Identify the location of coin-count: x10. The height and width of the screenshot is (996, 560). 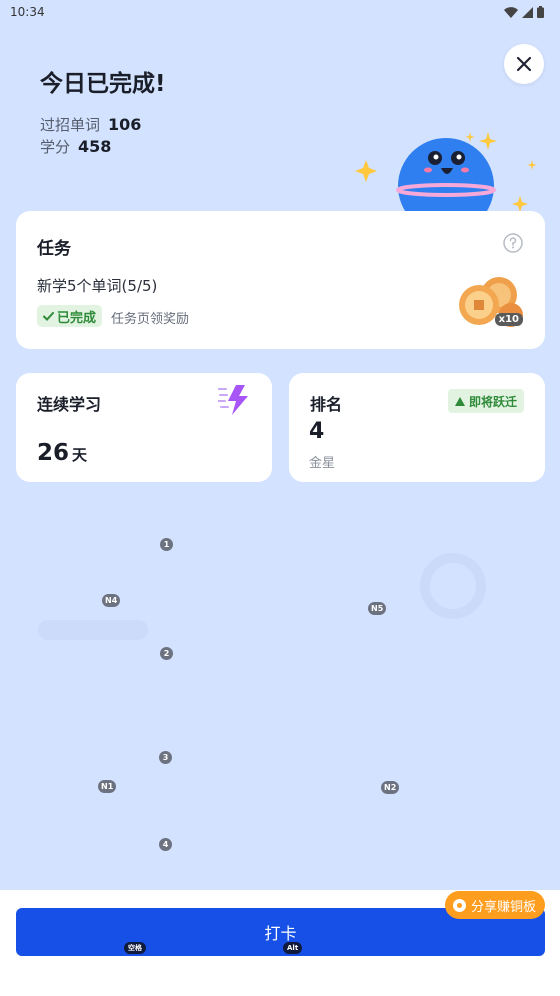
(508, 319).